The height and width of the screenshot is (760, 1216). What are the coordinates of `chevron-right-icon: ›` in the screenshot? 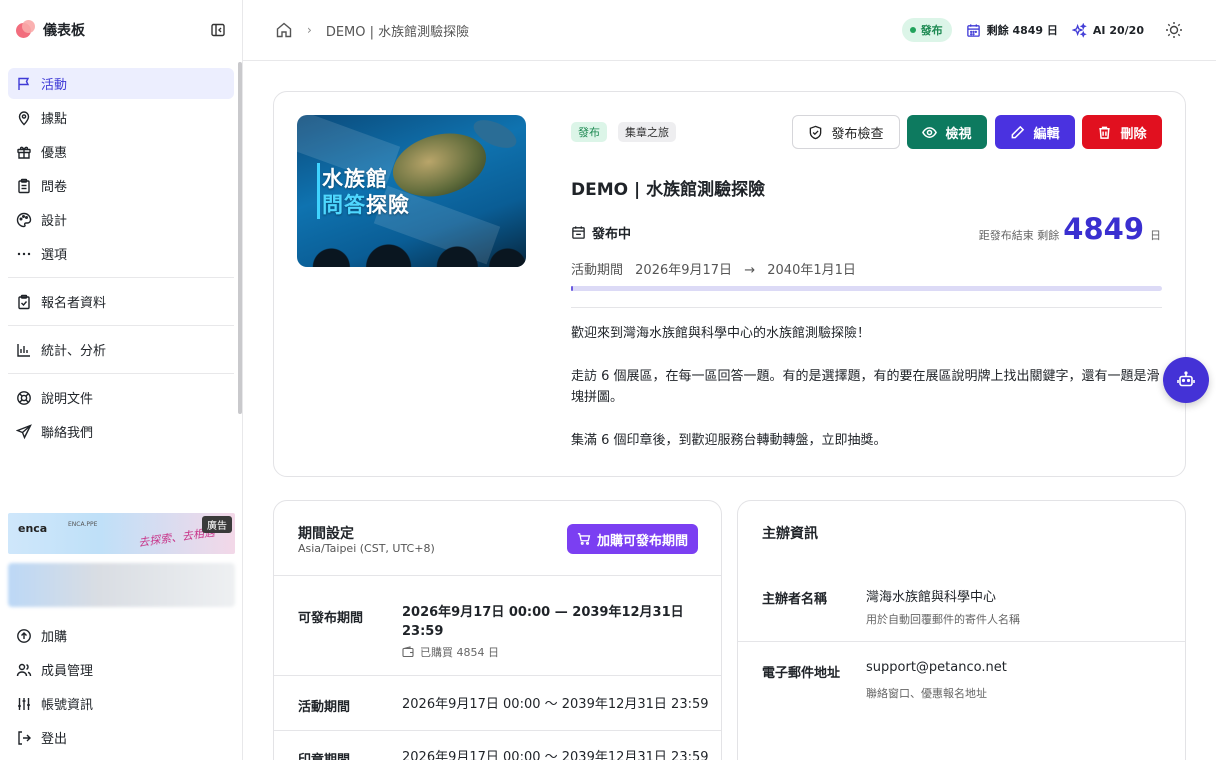 It's located at (309, 30).